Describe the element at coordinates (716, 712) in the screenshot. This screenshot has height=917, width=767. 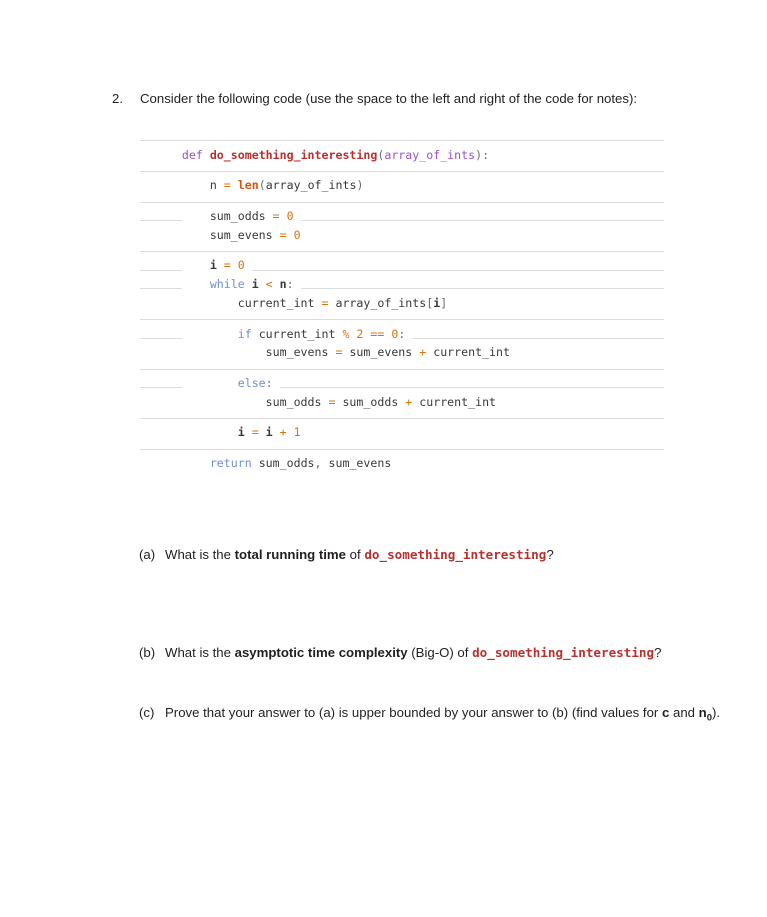
I see `subq-c-part3: ).` at that location.